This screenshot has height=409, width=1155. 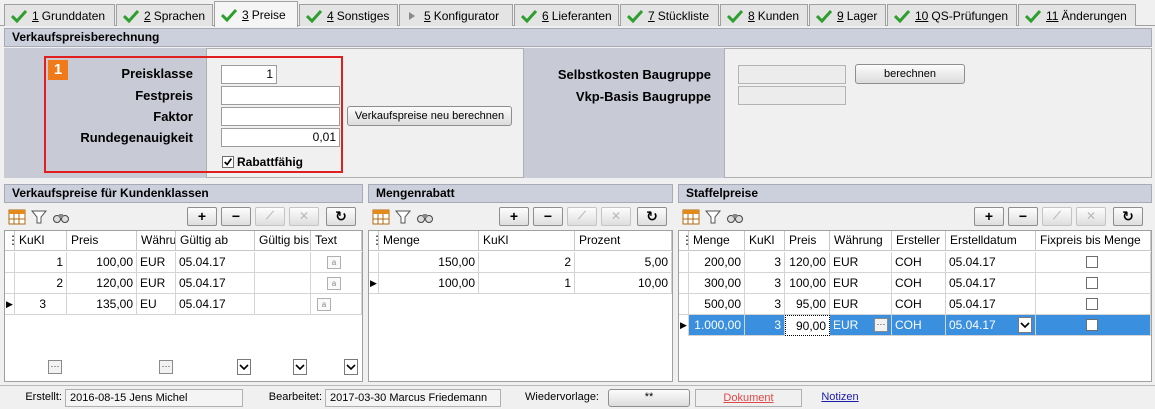 What do you see at coordinates (256, 14) in the screenshot?
I see `tab-preise: 3 Preise` at bounding box center [256, 14].